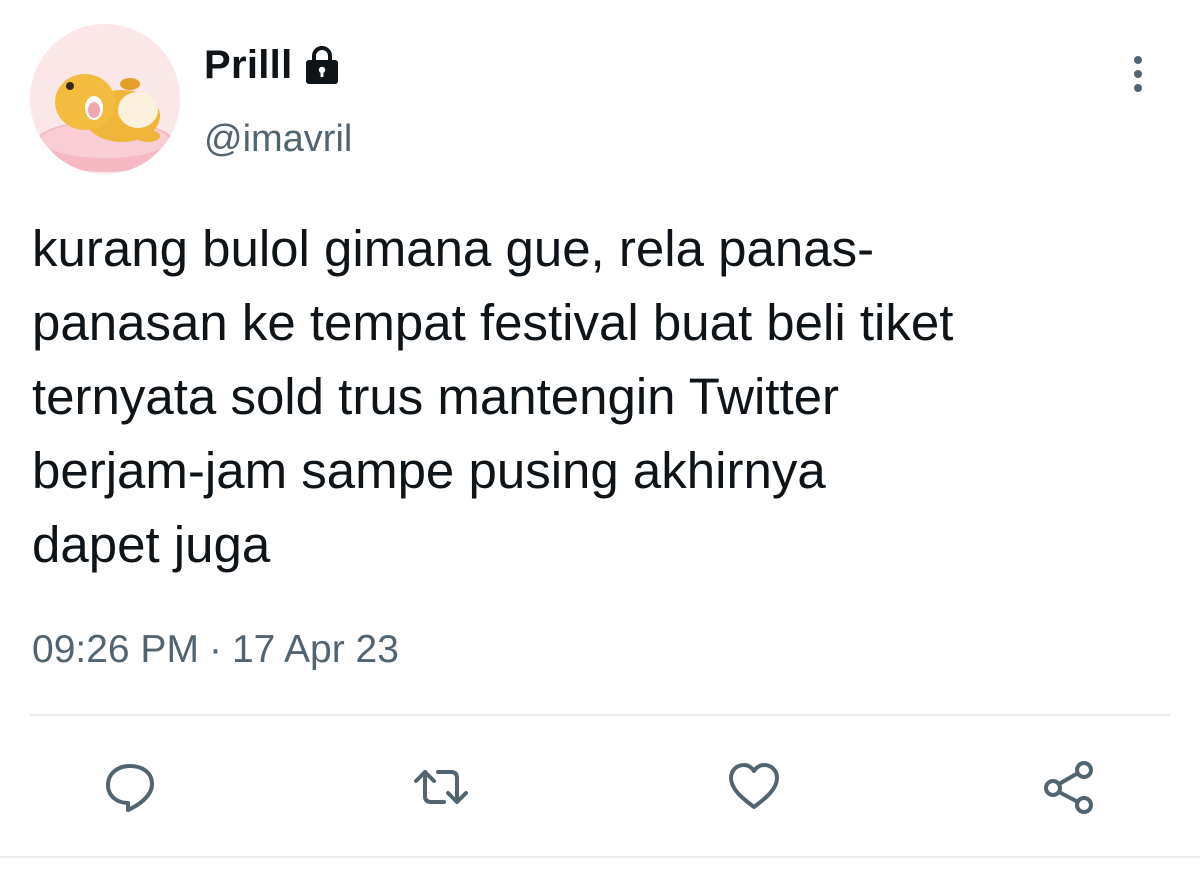 This screenshot has height=874, width=1200. I want to click on tweet-text-line: kurang bulol gimana gue, rela panas-, so click(453, 248).